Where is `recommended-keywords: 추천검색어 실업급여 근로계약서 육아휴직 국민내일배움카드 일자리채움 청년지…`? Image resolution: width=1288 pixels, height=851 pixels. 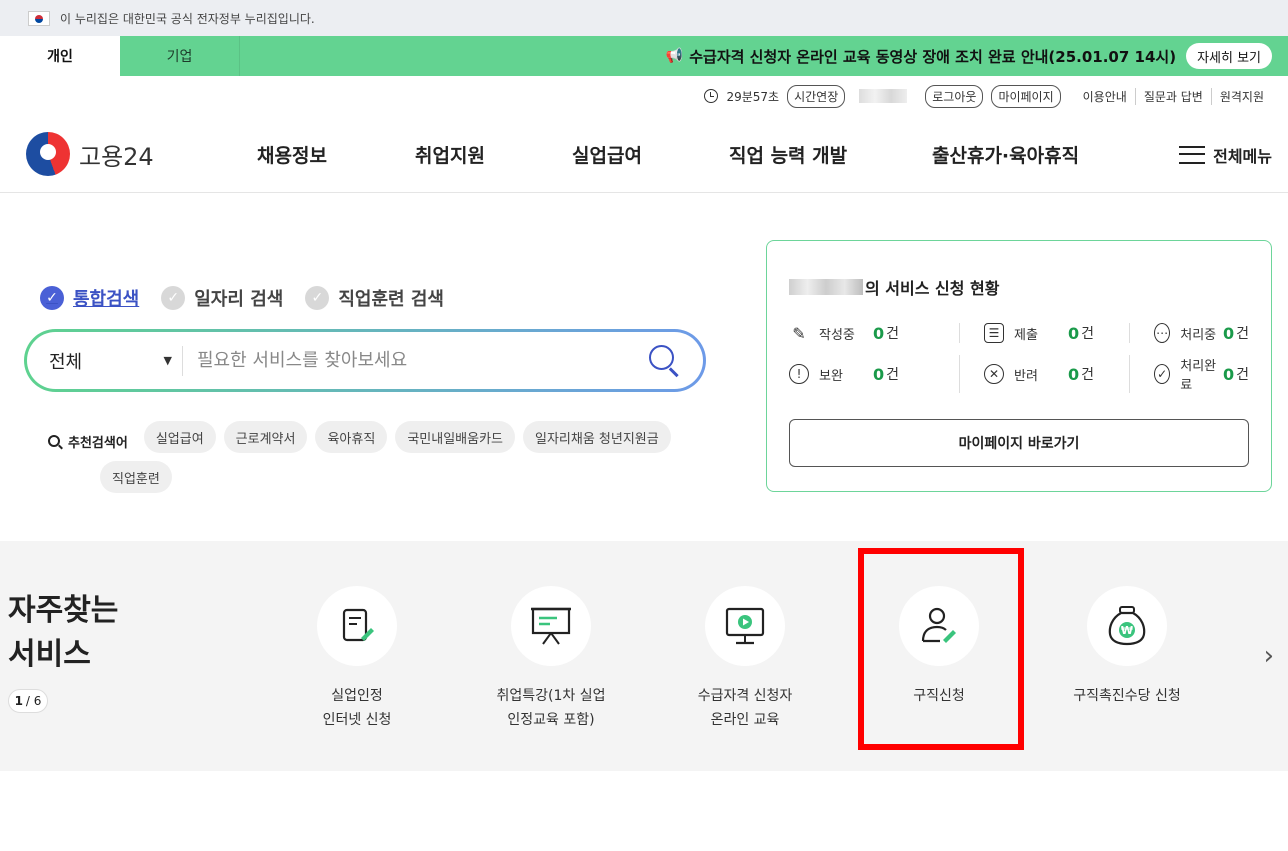 recommended-keywords: 추천검색어 실업급여 근로계약서 육아휴직 국민내일배움카드 일자리채움 청년지… is located at coordinates (378, 461).